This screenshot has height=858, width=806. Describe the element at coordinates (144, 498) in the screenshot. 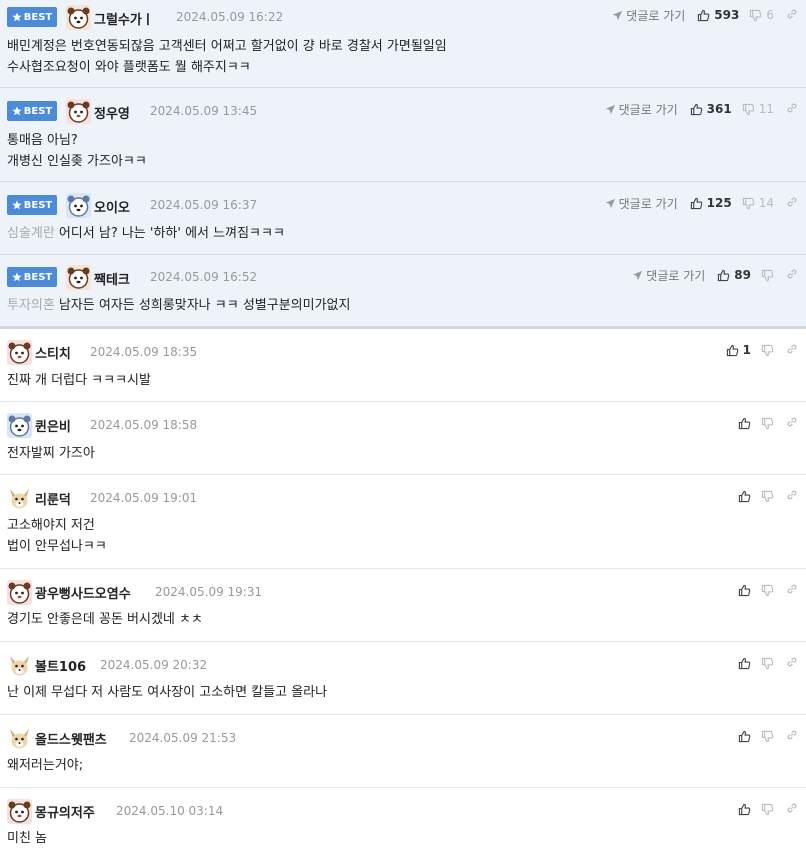

I see `comment-date: 2024.05.09 19:01` at that location.